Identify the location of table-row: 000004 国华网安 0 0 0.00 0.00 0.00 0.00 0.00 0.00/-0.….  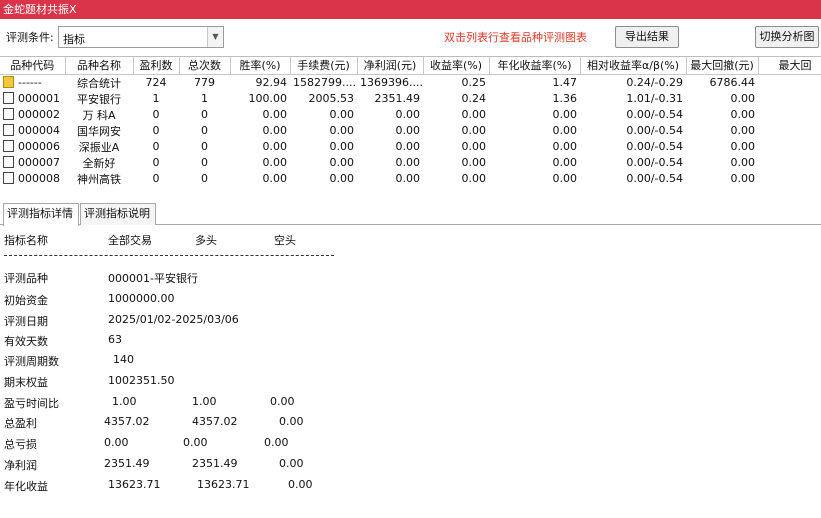
(410, 131).